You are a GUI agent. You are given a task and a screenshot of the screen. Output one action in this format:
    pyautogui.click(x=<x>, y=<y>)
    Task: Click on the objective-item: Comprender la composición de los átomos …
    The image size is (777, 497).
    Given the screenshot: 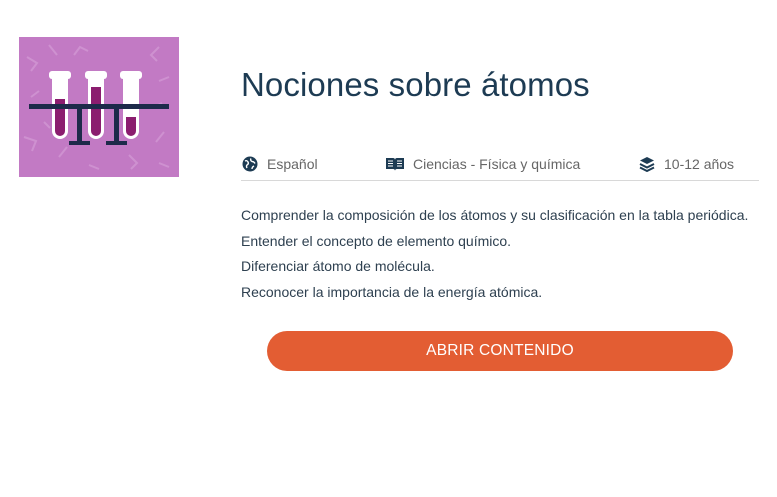 What is the action you would take?
    pyautogui.click(x=495, y=215)
    